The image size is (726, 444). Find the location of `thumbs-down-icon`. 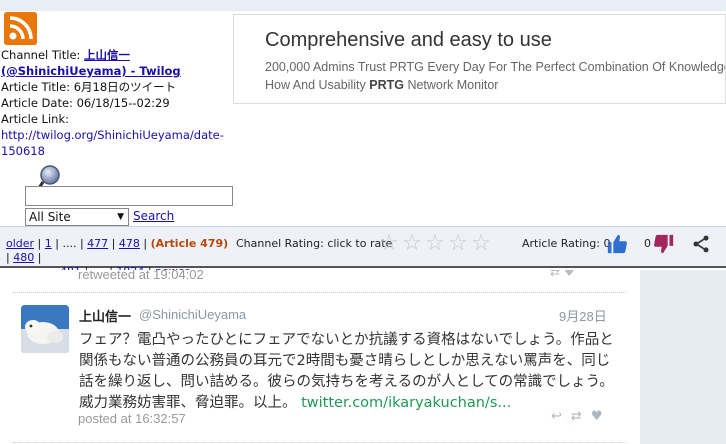

thumbs-down-icon is located at coordinates (664, 244).